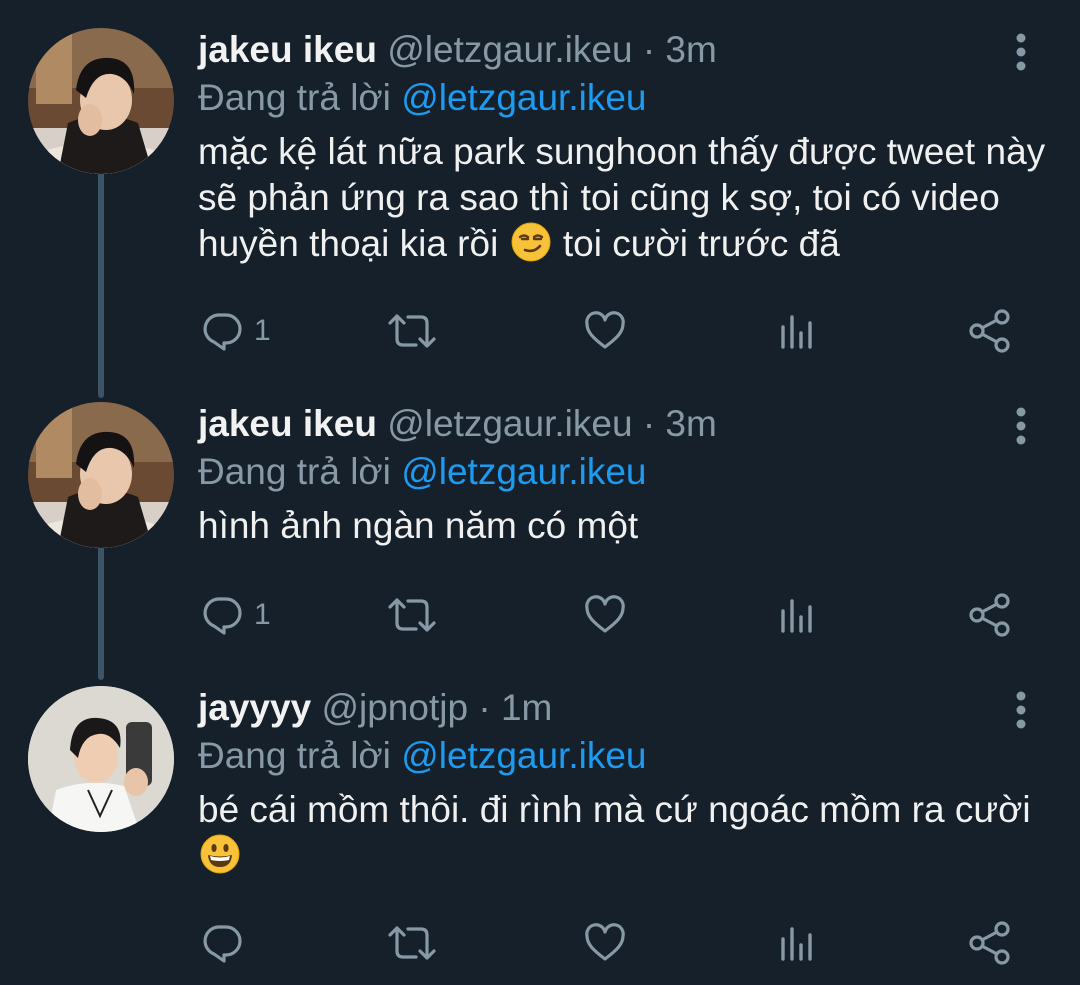 The width and height of the screenshot is (1080, 985). I want to click on display-name: jayyyy, so click(254, 707).